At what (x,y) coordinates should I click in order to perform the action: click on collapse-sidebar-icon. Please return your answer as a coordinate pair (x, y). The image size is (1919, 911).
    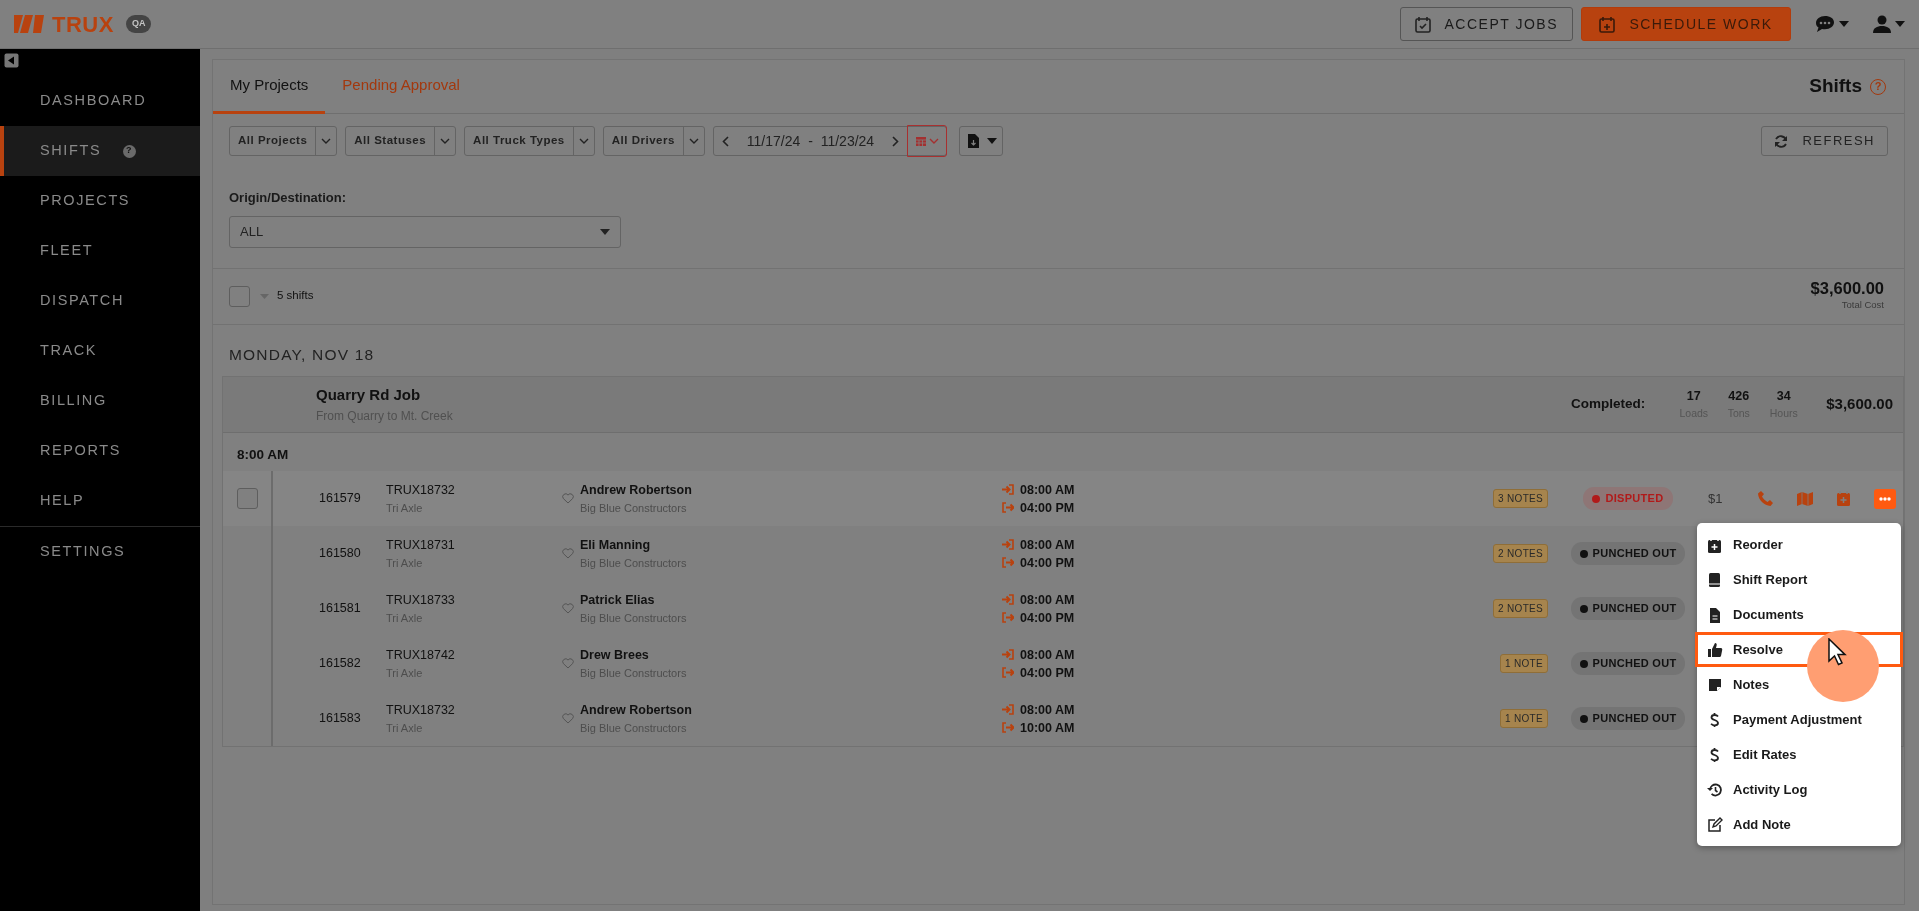
    Looking at the image, I should click on (11, 60).